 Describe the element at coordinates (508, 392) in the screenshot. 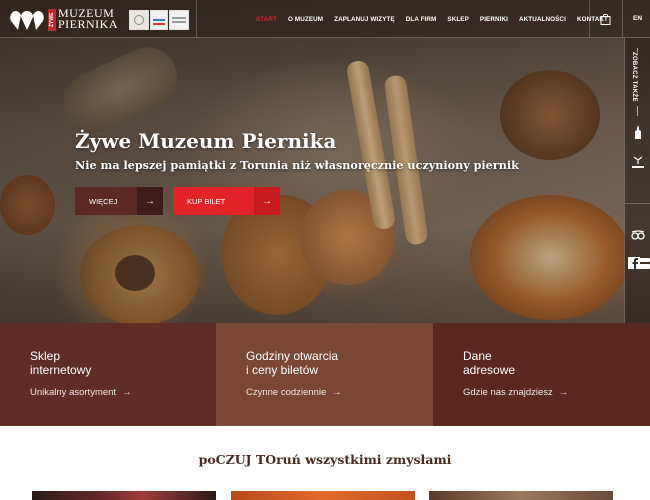

I see `tile-link-text: Gdzie nas znajdziesz` at that location.